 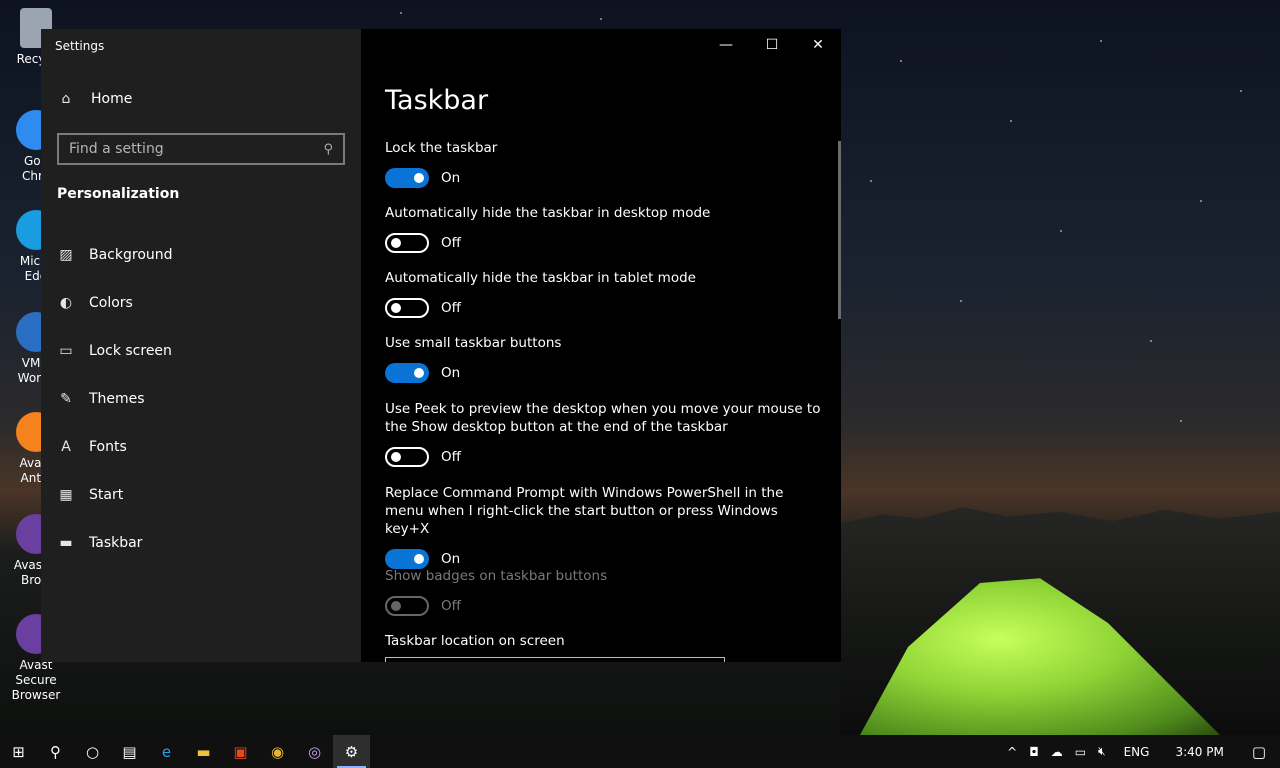 What do you see at coordinates (1102, 751) in the screenshot?
I see `volume-icon: 🔇︎` at bounding box center [1102, 751].